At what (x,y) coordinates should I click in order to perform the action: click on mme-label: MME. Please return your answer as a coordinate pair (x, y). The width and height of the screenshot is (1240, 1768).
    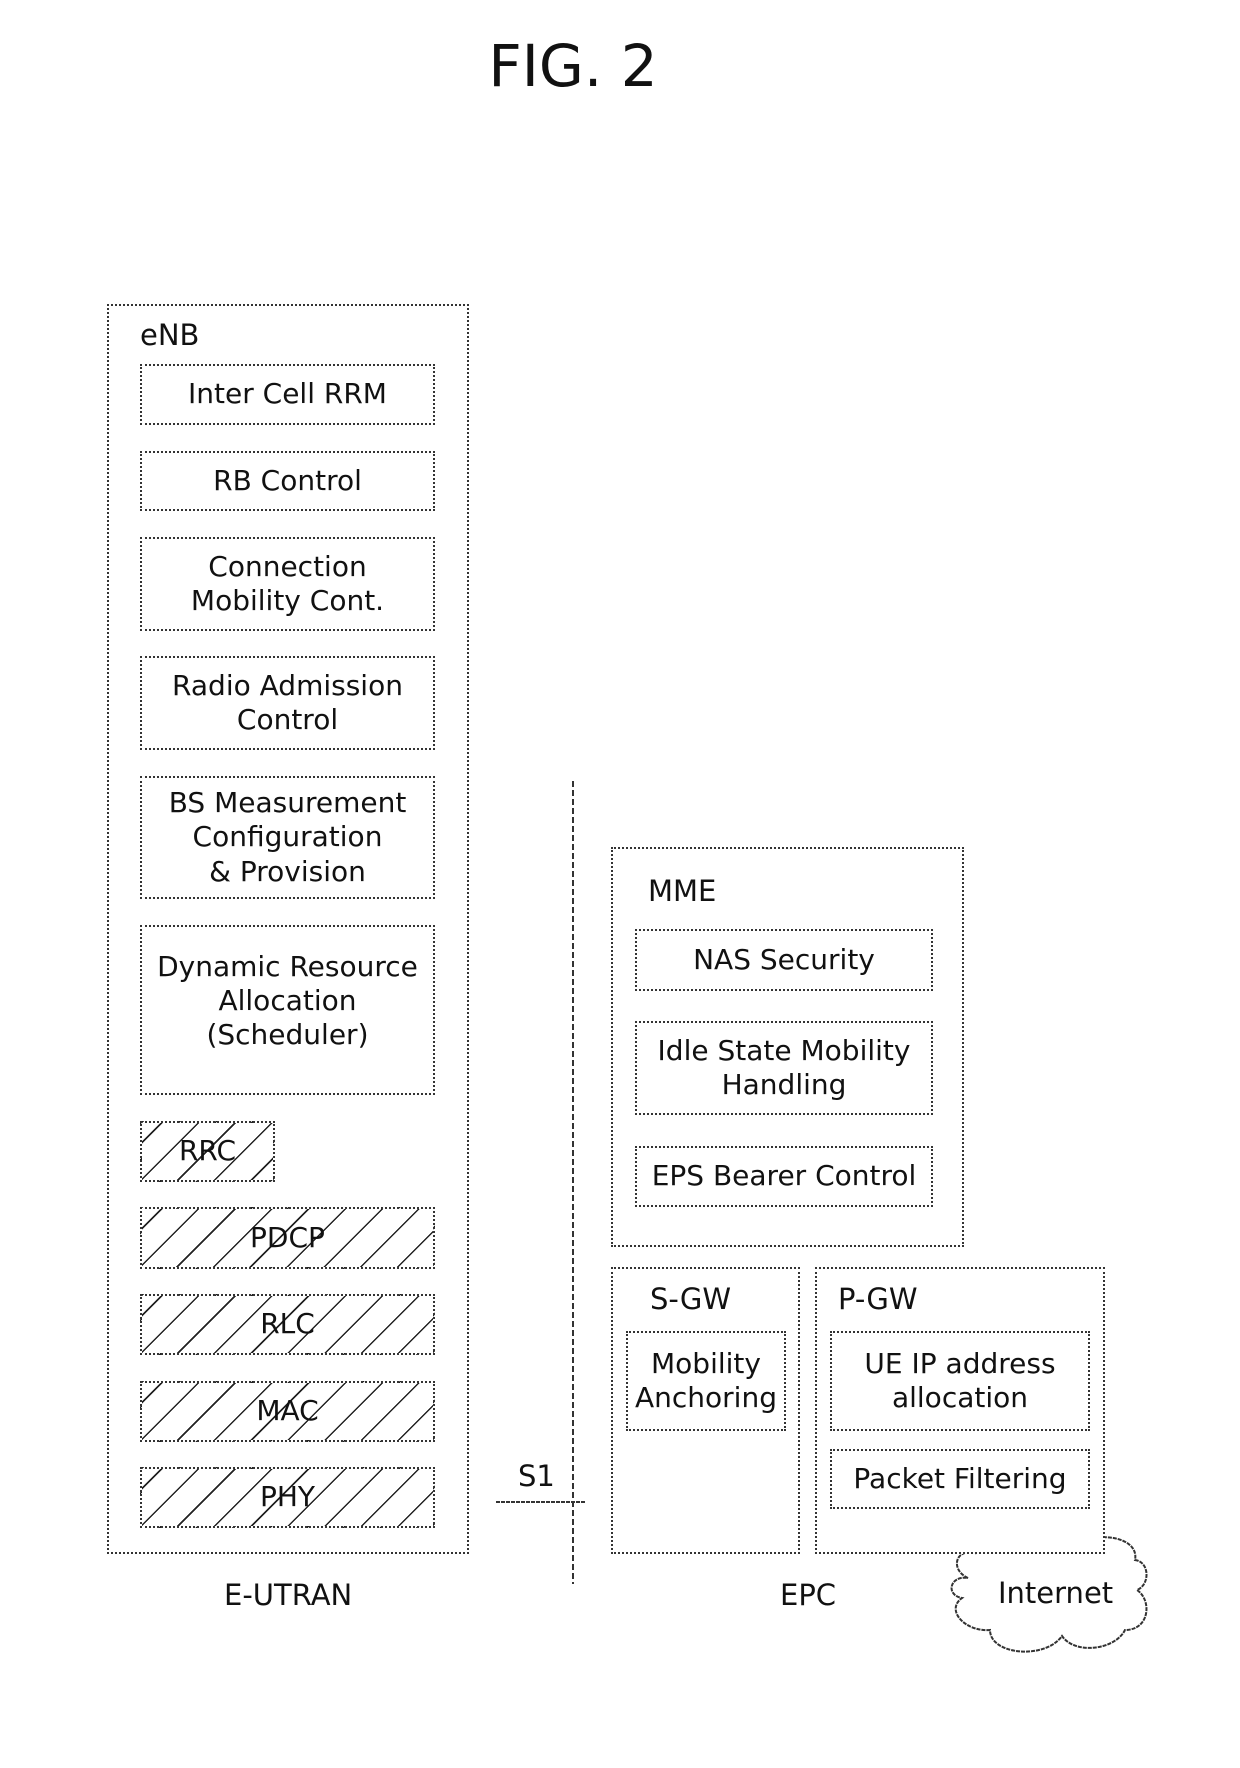
    Looking at the image, I should click on (682, 891).